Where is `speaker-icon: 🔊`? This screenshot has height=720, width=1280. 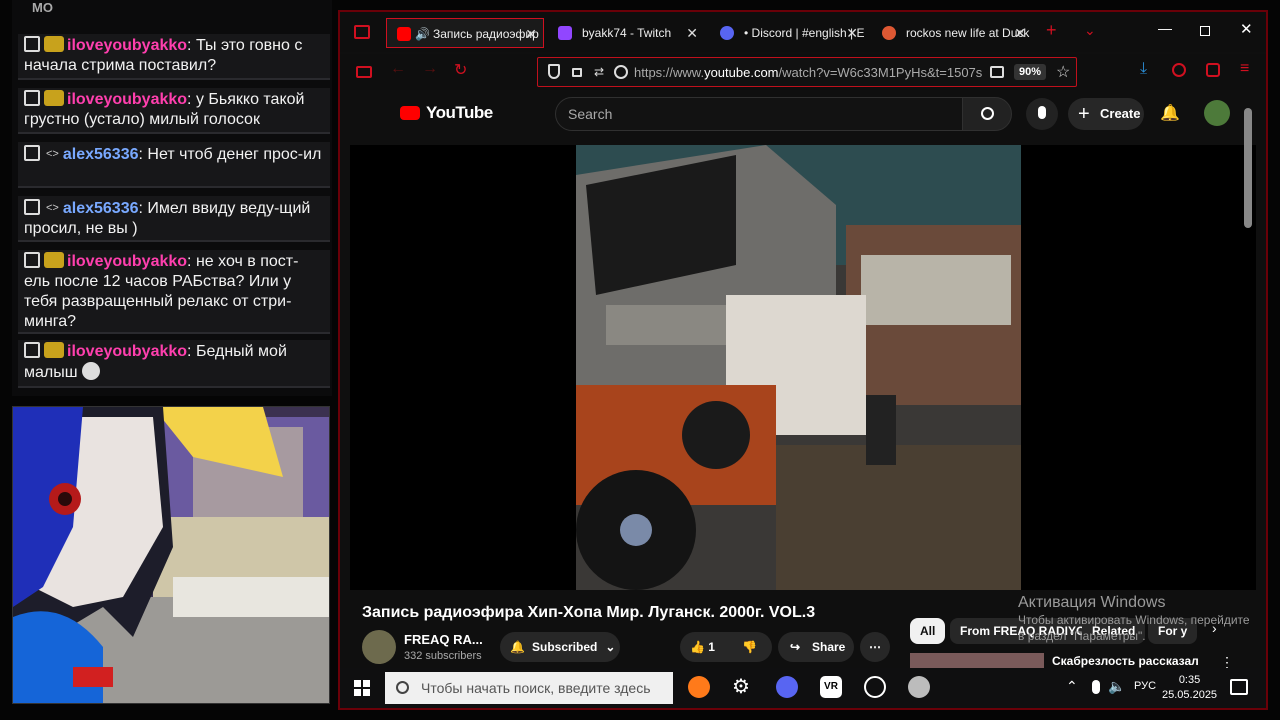 speaker-icon: 🔊 is located at coordinates (422, 33).